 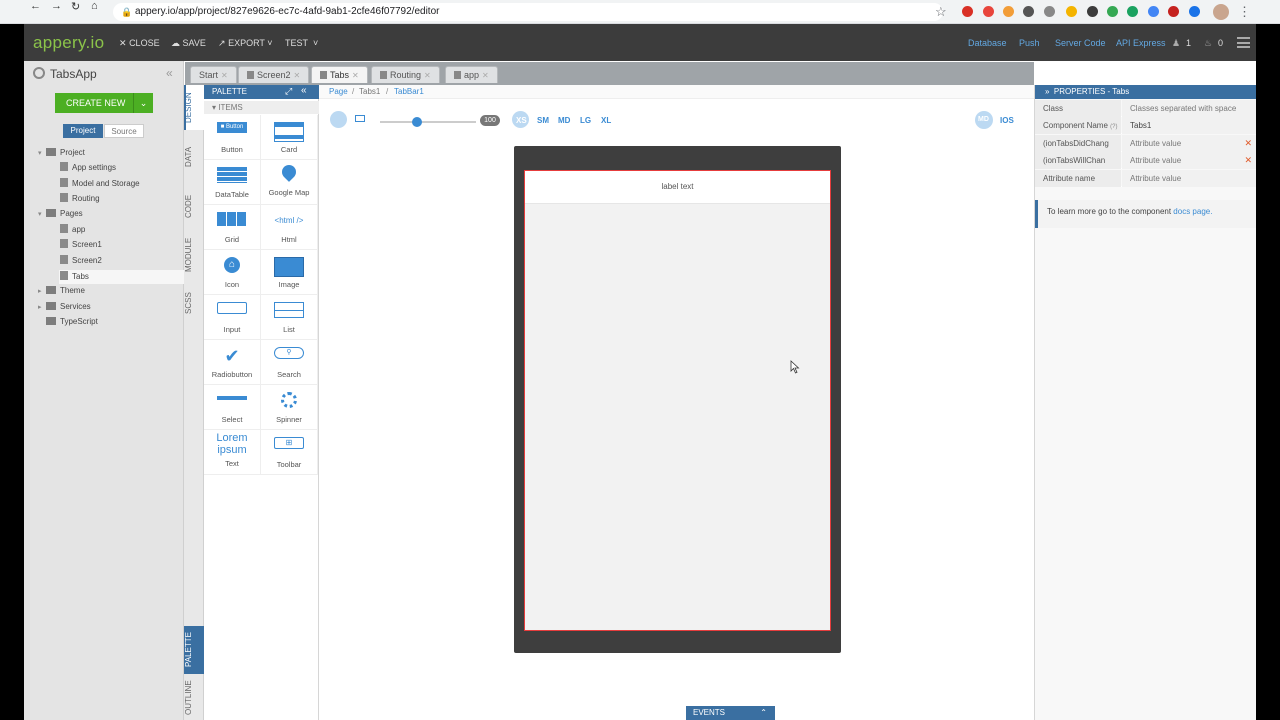 I want to click on breadcrumb-tabbar1: TabBar1, so click(x=409, y=91).